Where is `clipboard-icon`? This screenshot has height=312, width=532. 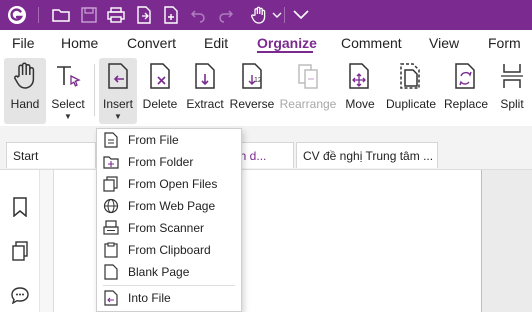 clipboard-icon is located at coordinates (111, 250).